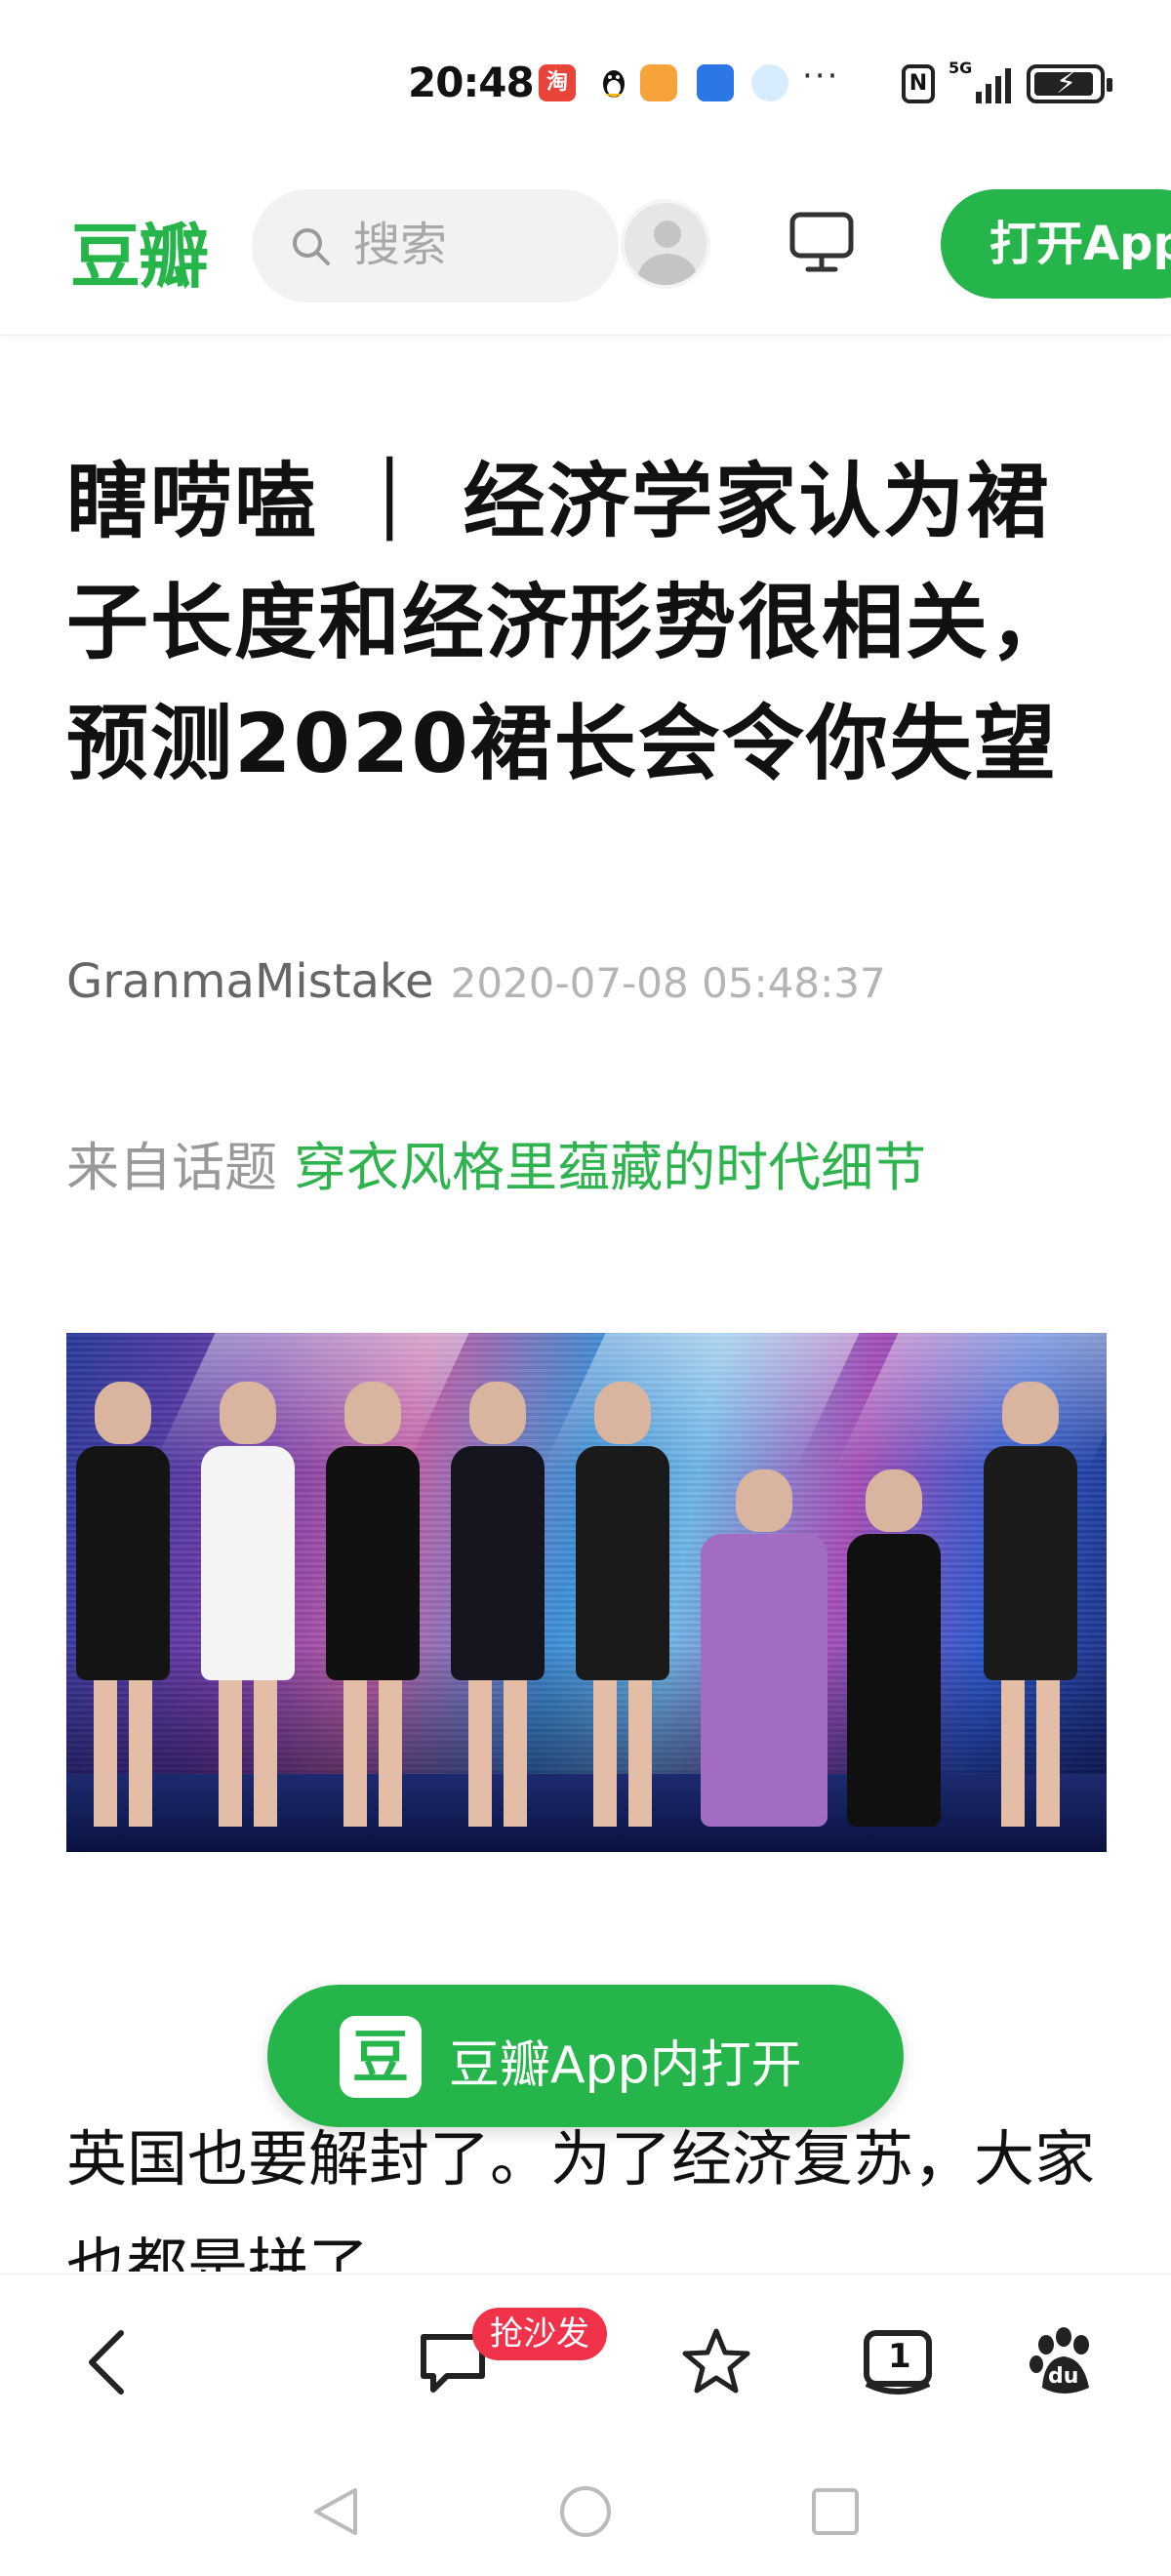 This screenshot has height=2576, width=1171. Describe the element at coordinates (984, 81) in the screenshot. I see `signal-icon: 5G` at that location.